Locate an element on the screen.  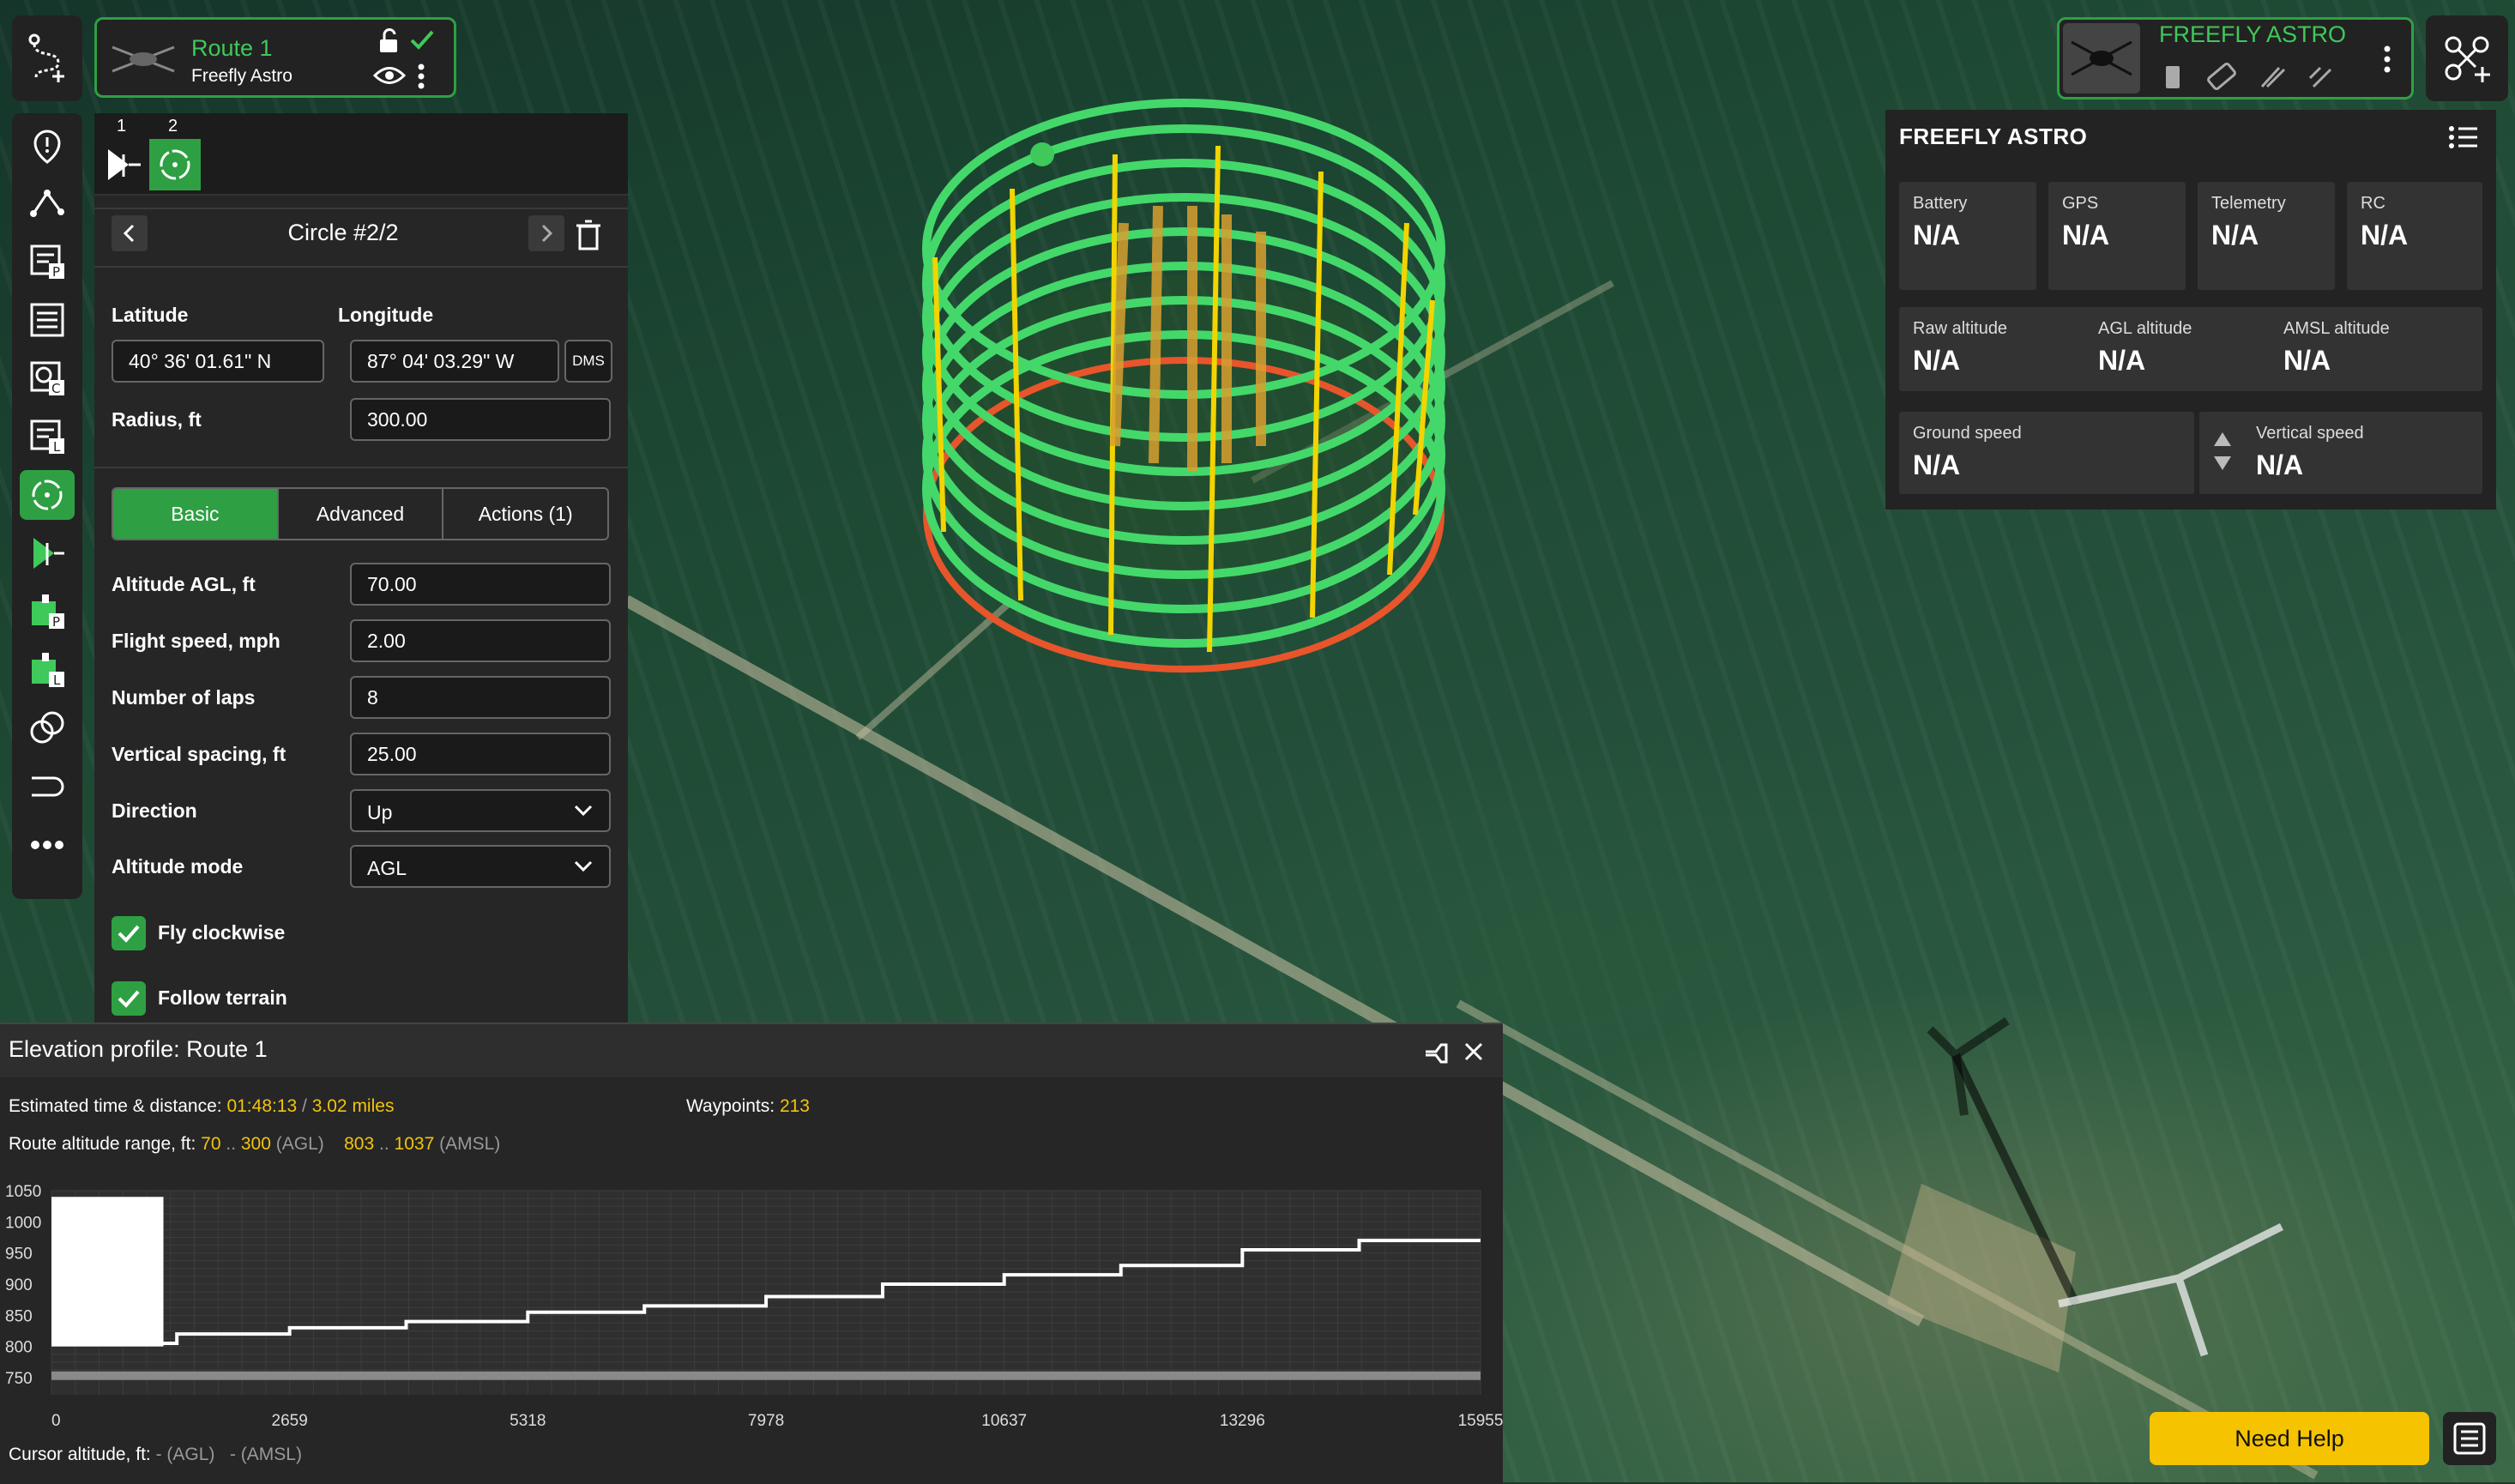
ground-speed-value: N/A is located at coordinates (1937, 464).